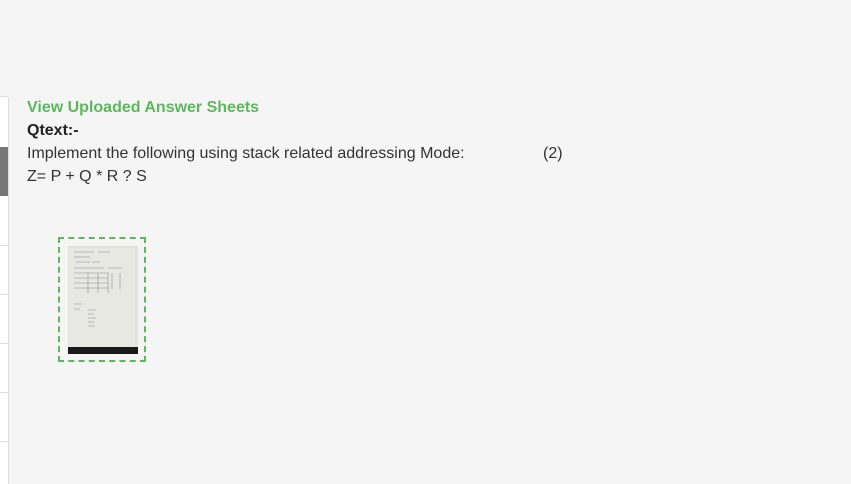  Describe the element at coordinates (553, 153) in the screenshot. I see `question-marks: (2)` at that location.